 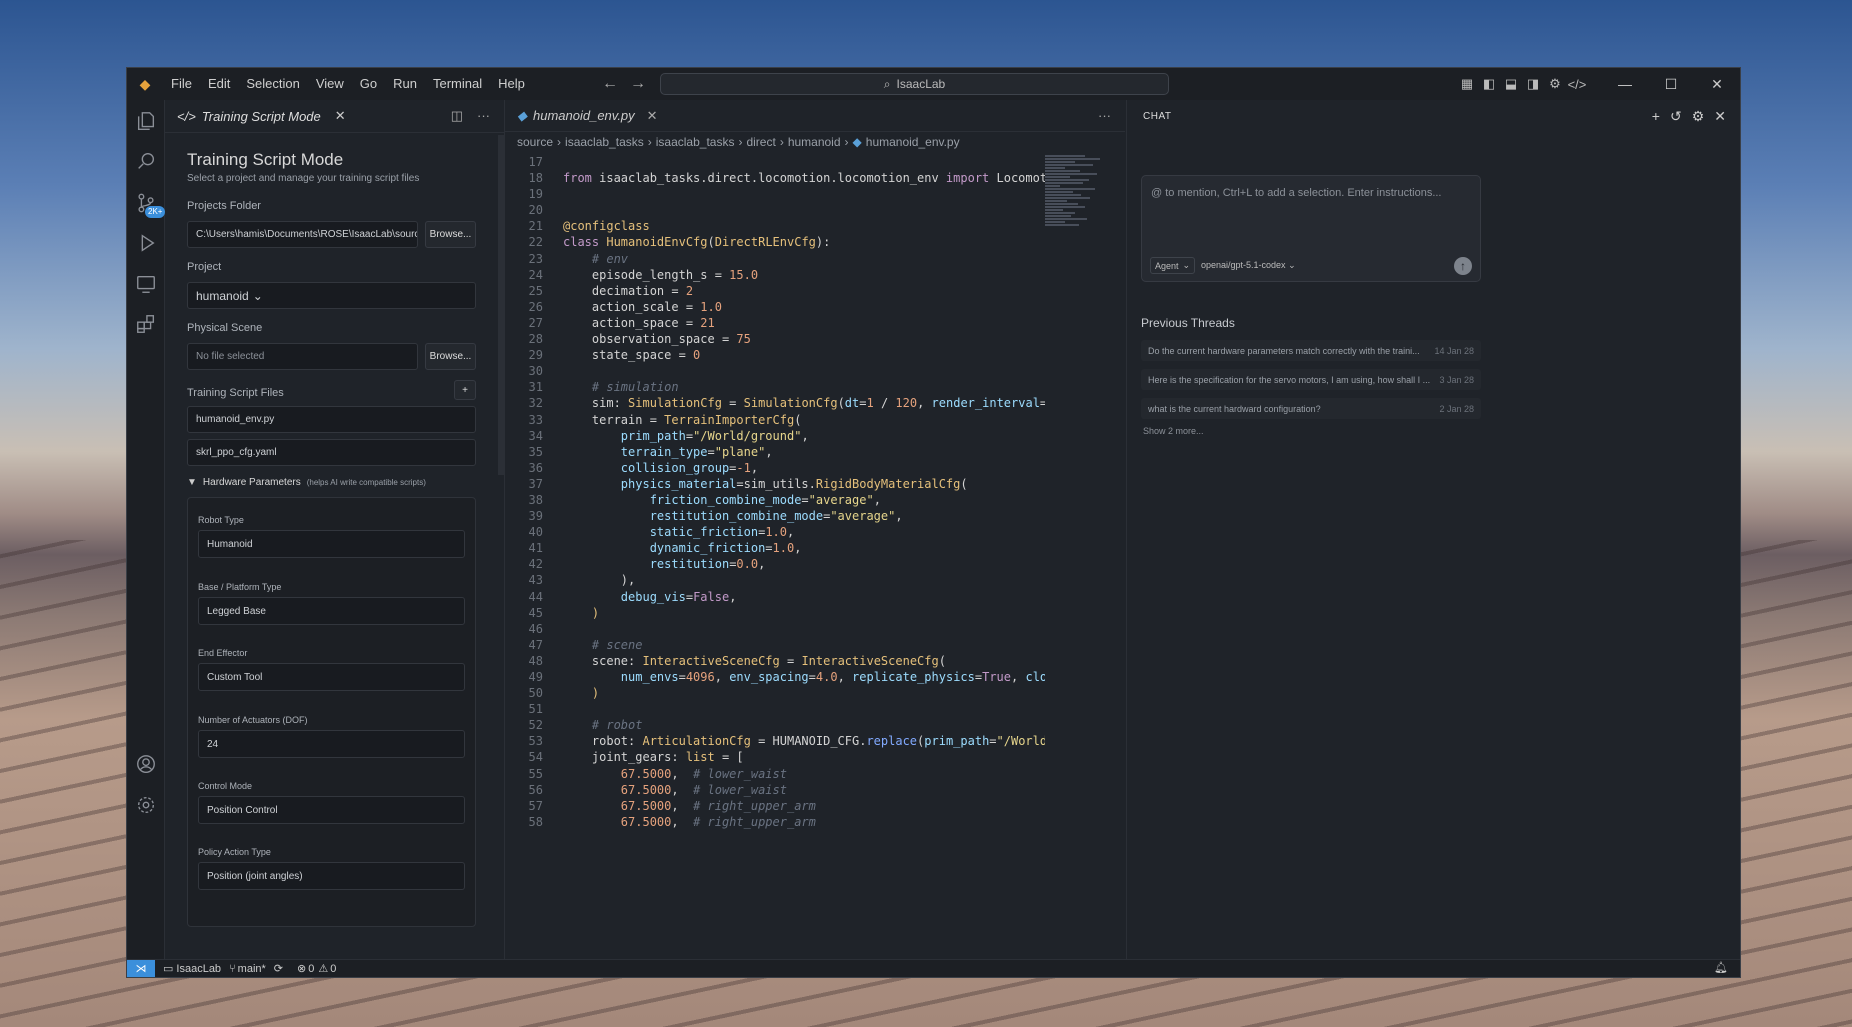 I want to click on menu-help: Help, so click(x=511, y=84).